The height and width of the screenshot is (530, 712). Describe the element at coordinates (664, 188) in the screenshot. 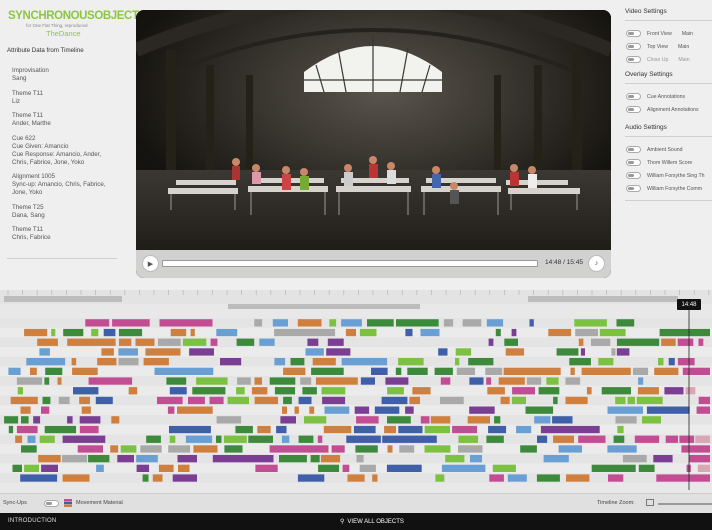

I see `audio-setting-row: William Forsythe Comm` at that location.